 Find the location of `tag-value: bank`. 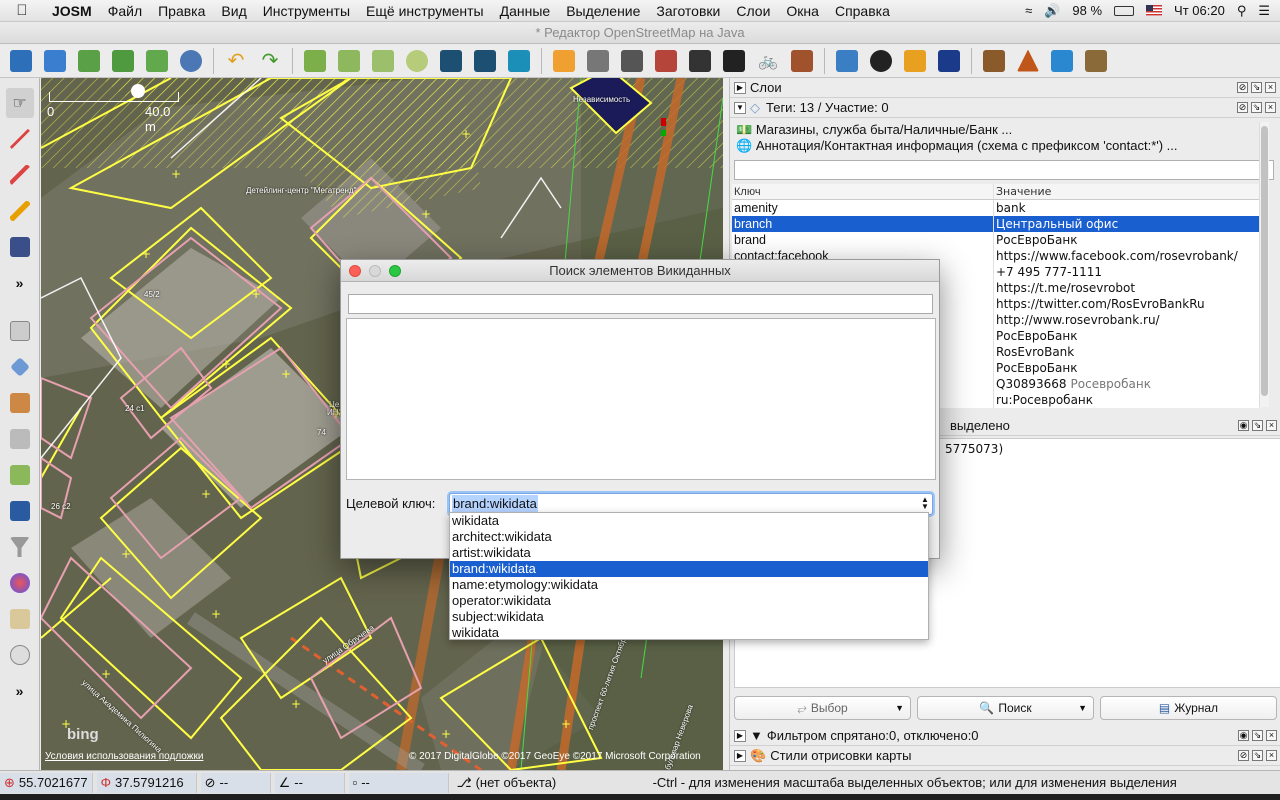

tag-value: bank is located at coordinates (1126, 208).